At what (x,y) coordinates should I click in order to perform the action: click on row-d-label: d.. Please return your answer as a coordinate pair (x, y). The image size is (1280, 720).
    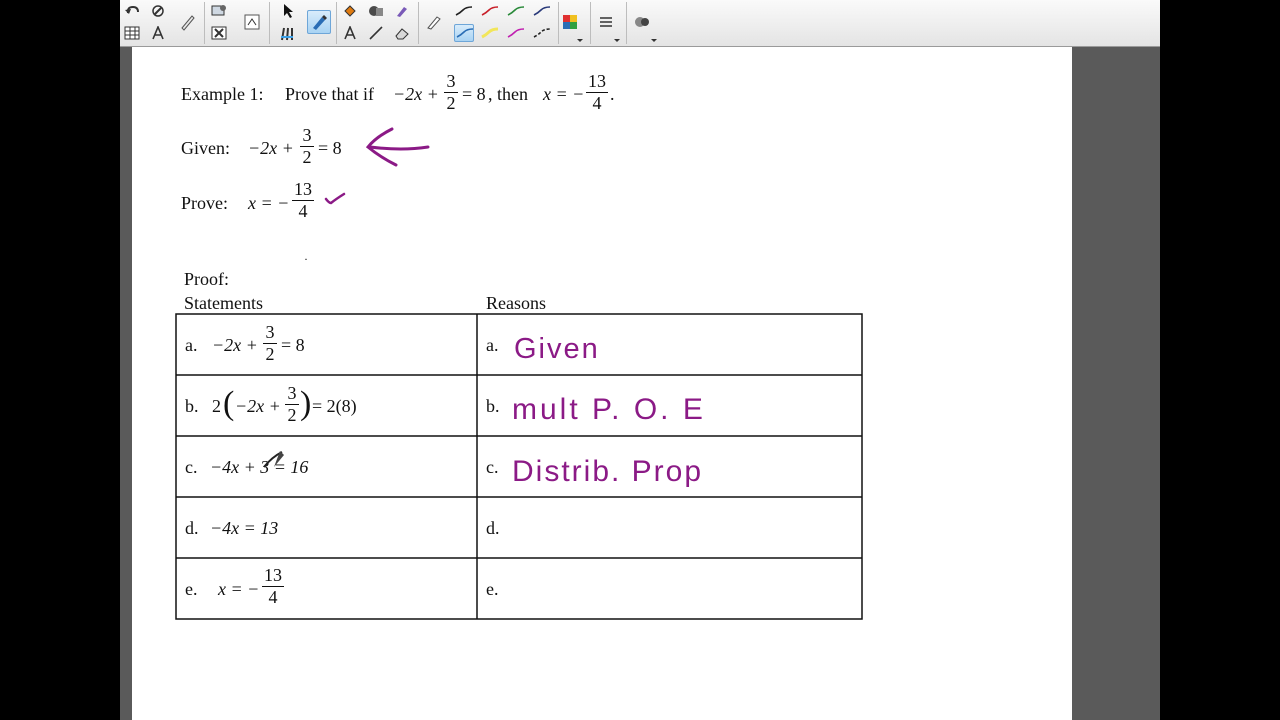
    Looking at the image, I should click on (192, 528).